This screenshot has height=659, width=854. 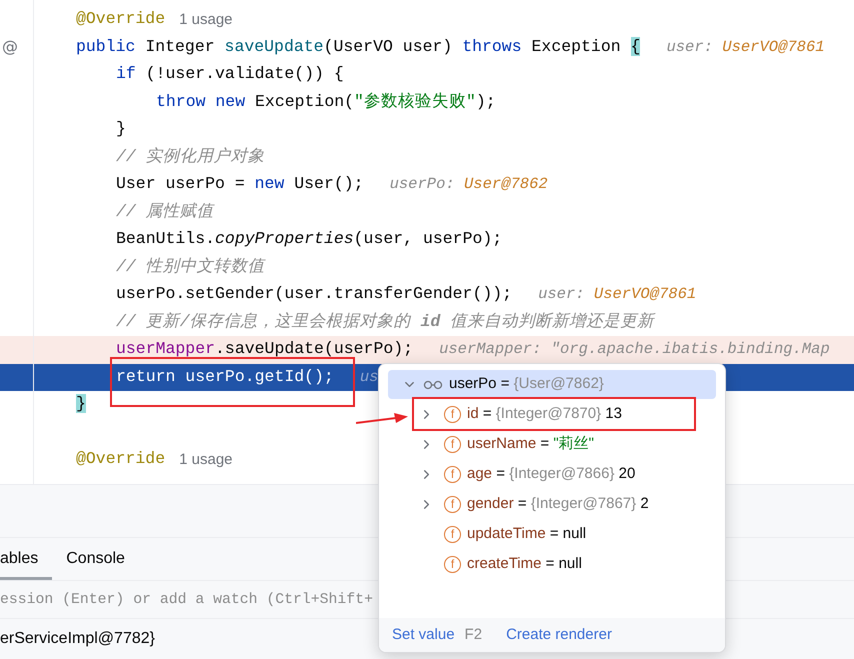 What do you see at coordinates (544, 414) in the screenshot?
I see `variable-label: id = {Integer@7870} 13` at bounding box center [544, 414].